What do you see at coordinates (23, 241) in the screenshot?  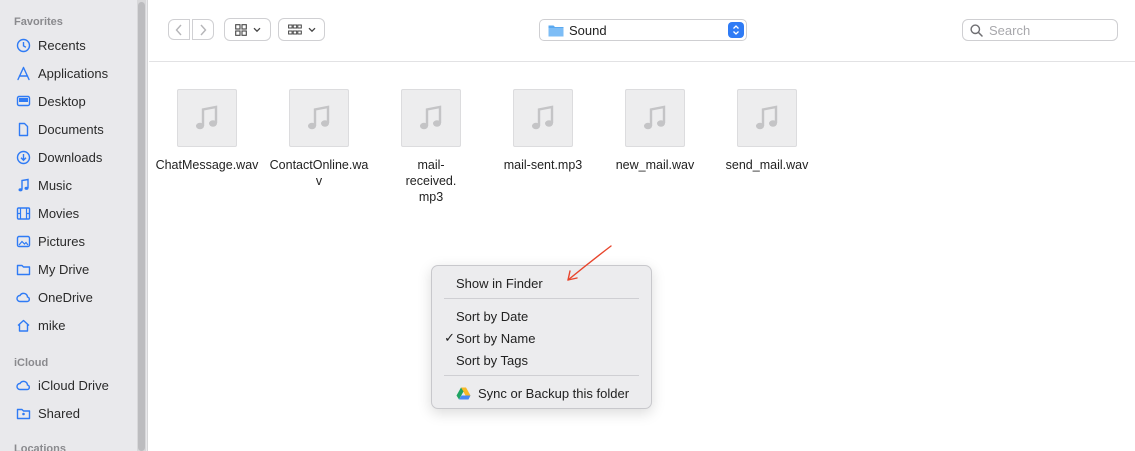 I see `picture-icon` at bounding box center [23, 241].